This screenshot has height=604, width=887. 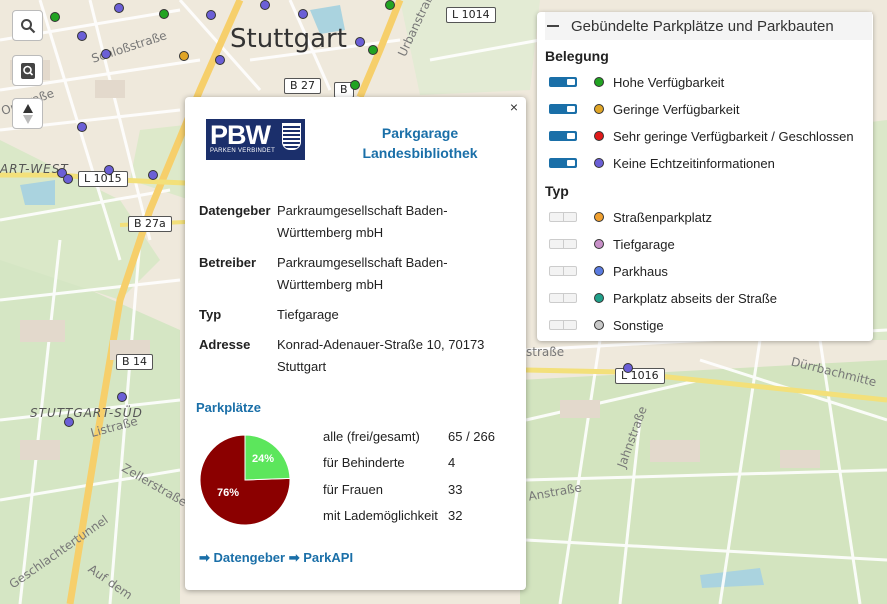 I want to click on road-shield: B 14, so click(x=135, y=362).